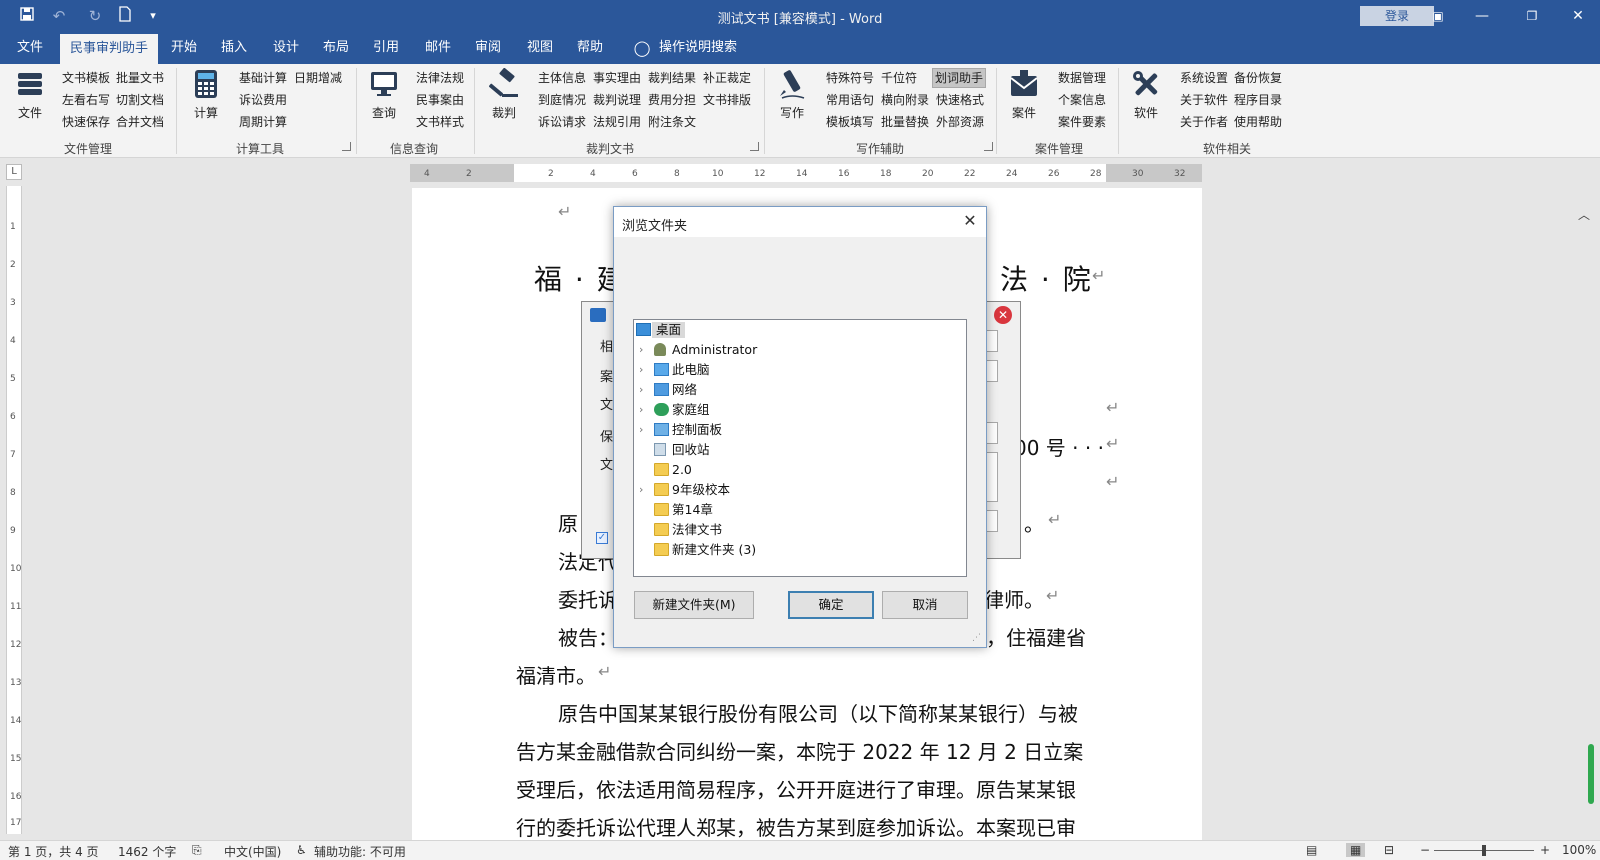 The width and height of the screenshot is (1600, 860). Describe the element at coordinates (263, 100) in the screenshot. I see `ribbon-item: 诉讼费用` at that location.